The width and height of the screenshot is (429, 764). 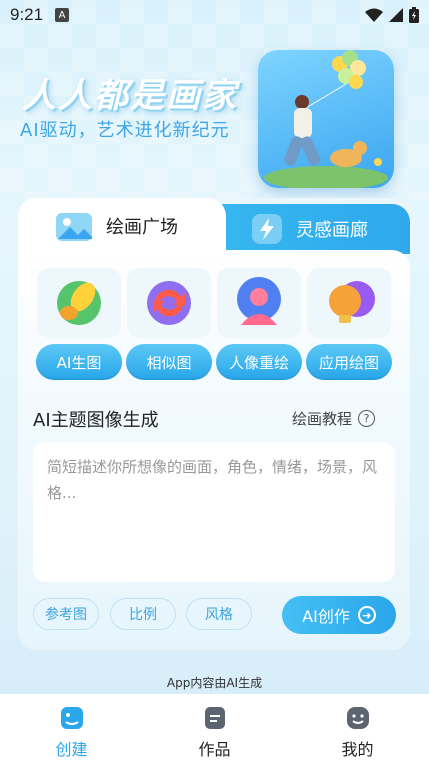 I want to click on nav-label: 作品, so click(x=214, y=749).